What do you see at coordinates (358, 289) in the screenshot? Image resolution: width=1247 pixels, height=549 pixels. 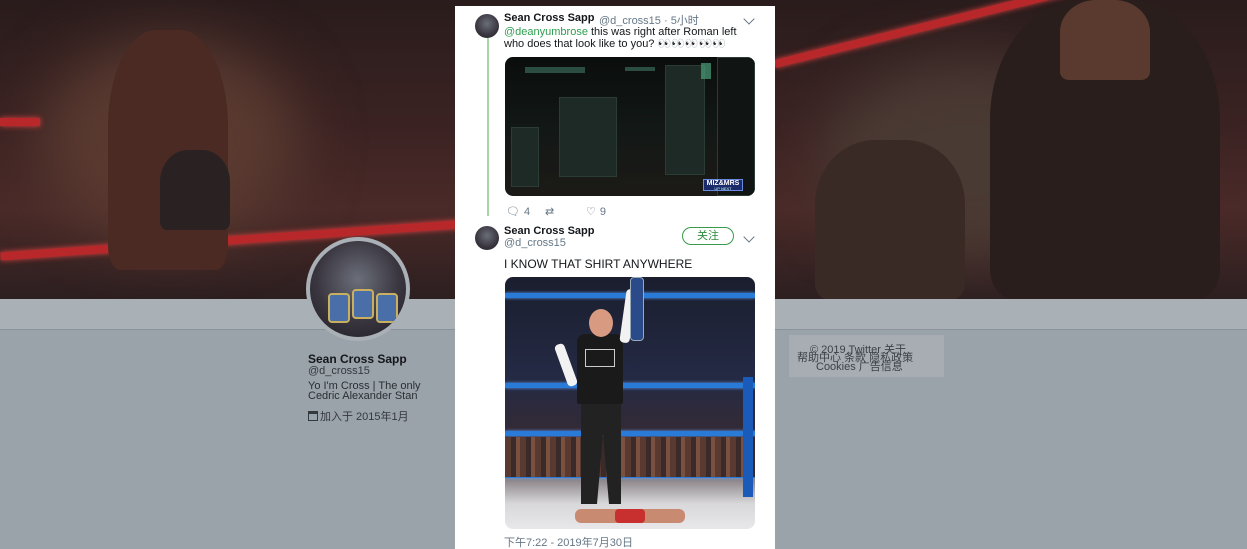 I see `profile-avatar` at bounding box center [358, 289].